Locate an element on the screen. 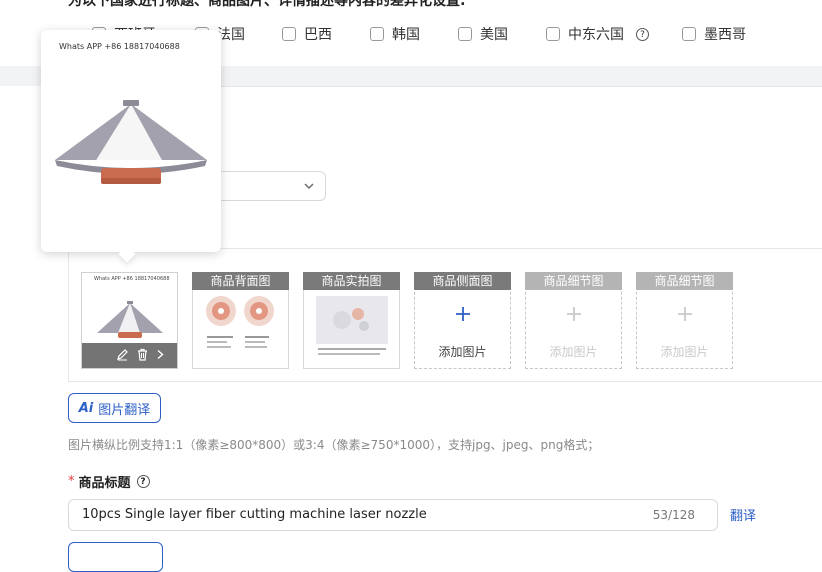 Image resolution: width=822 pixels, height=572 pixels. country-checkbox-mexico: 墨西哥 is located at coordinates (714, 34).